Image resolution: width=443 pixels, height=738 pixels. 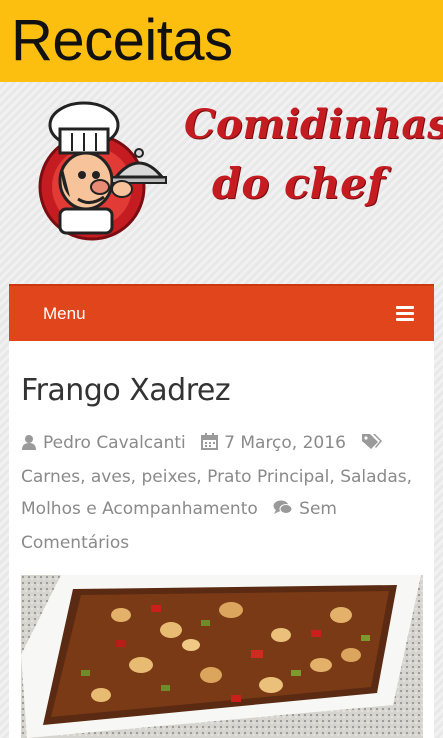 What do you see at coordinates (372, 445) in the screenshot?
I see `tags-icon` at bounding box center [372, 445].